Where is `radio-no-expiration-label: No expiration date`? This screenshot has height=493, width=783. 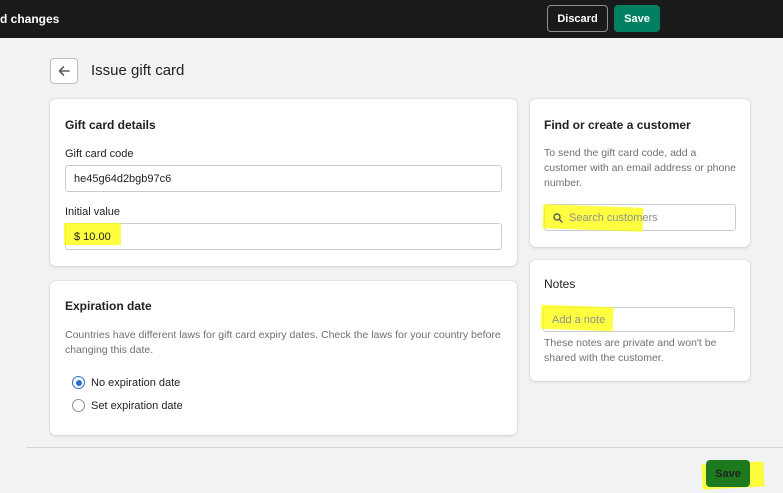 radio-no-expiration-label: No expiration date is located at coordinates (136, 382).